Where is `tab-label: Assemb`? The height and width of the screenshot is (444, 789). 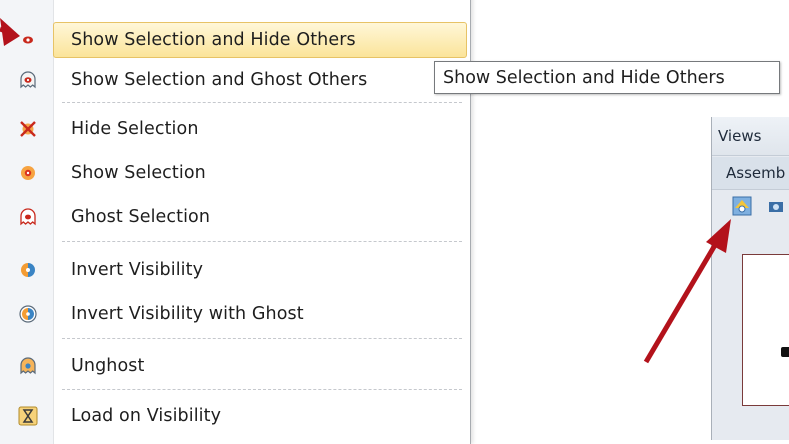
tab-label: Assemb is located at coordinates (756, 173).